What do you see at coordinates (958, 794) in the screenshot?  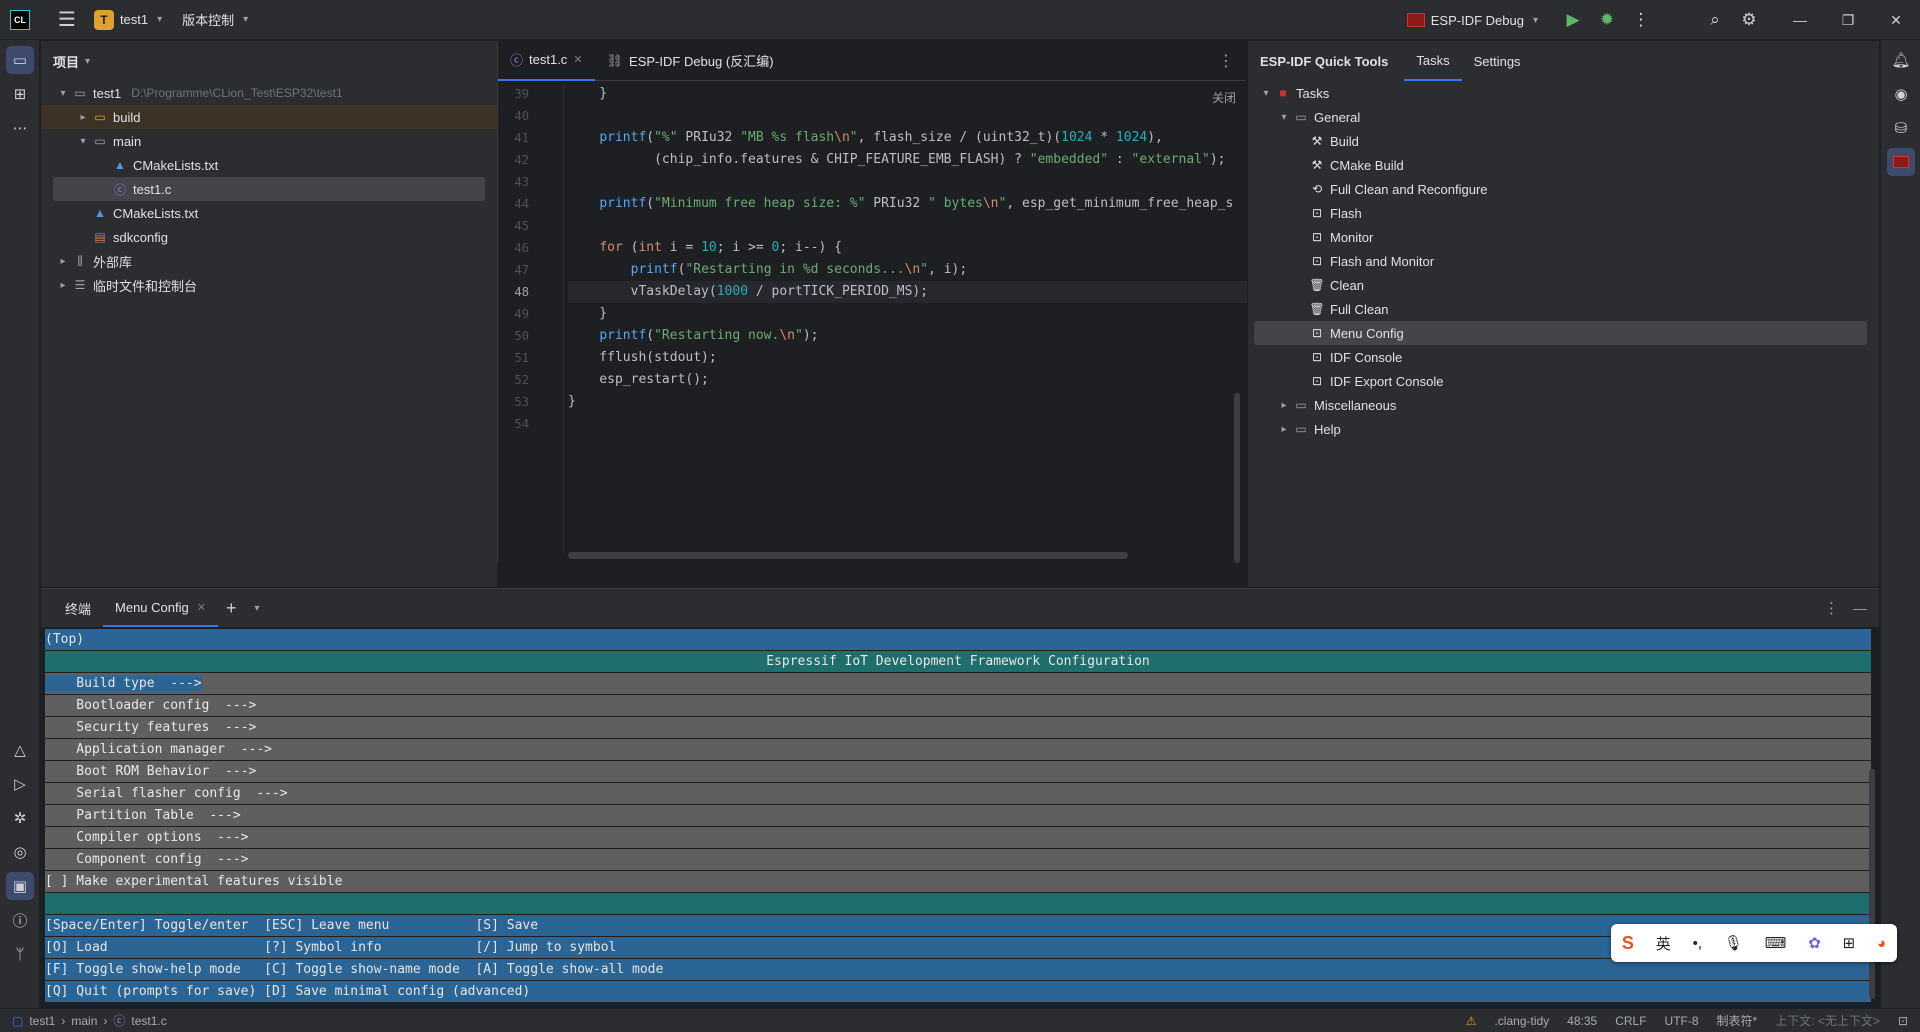 I see `menuconfig-item: Serial flasher config --->` at bounding box center [958, 794].